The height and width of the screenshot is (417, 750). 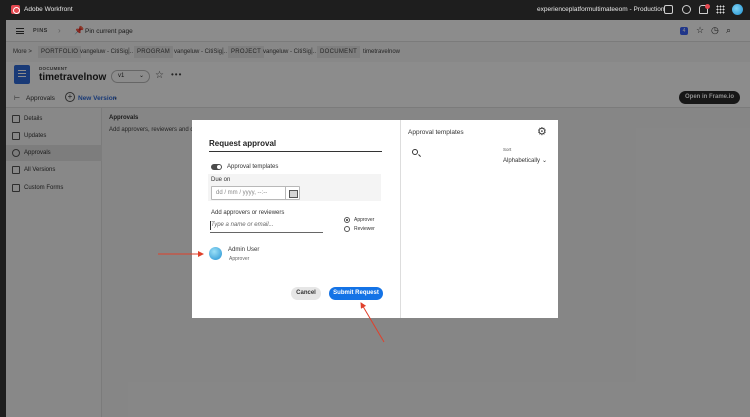 I want to click on gear-icon: ⚙, so click(x=542, y=131).